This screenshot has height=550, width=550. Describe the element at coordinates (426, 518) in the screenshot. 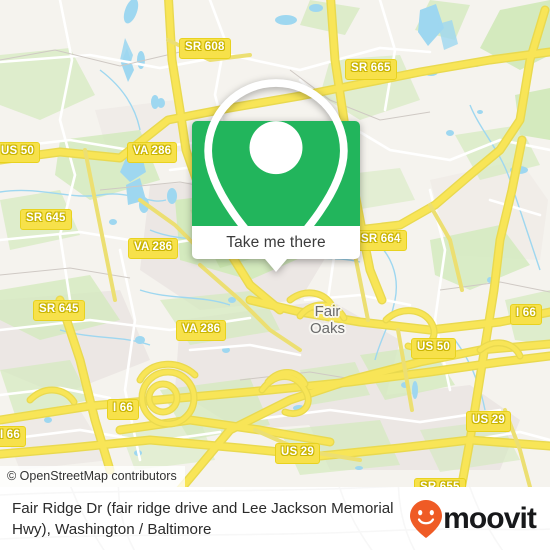

I see `moovit-smiling-pin-icon` at that location.